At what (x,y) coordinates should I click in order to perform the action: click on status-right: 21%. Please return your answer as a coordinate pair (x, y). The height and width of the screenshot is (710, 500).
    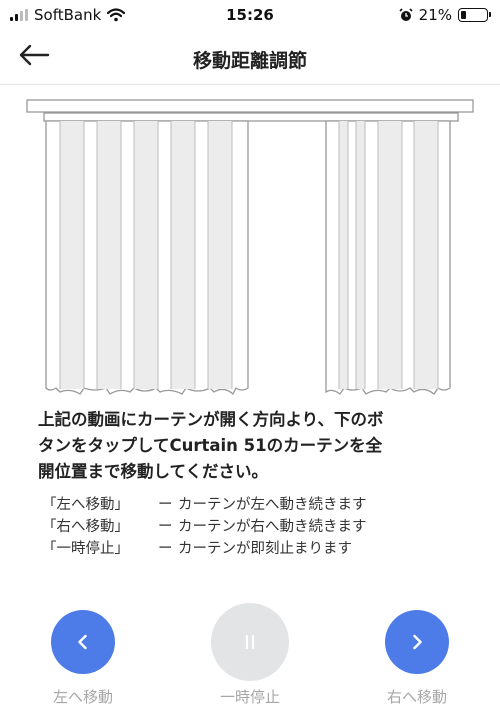
    Looking at the image, I should click on (445, 15).